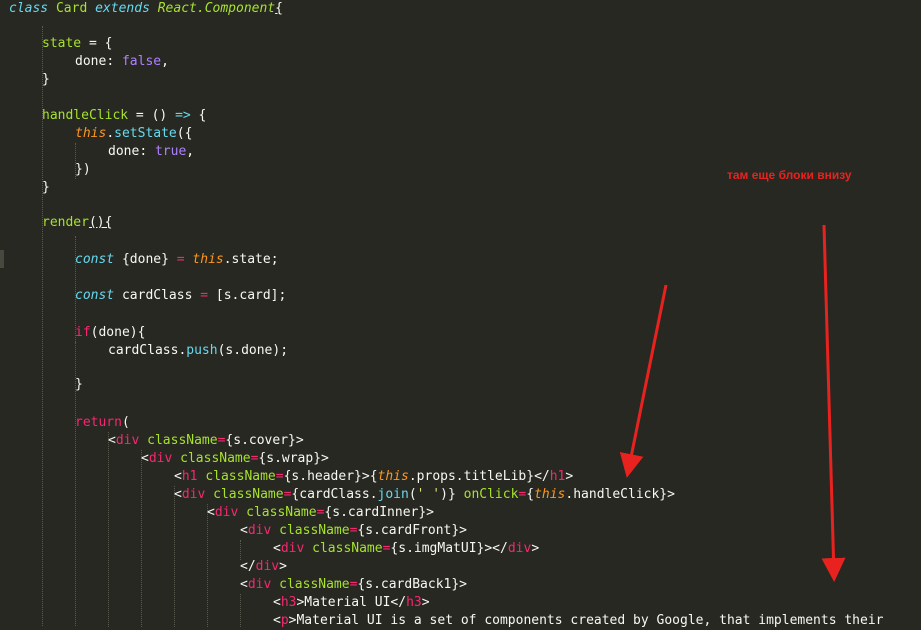 This screenshot has height=630, width=921. Describe the element at coordinates (216, 8) in the screenshot. I see `token-superclass: React.Component` at that location.